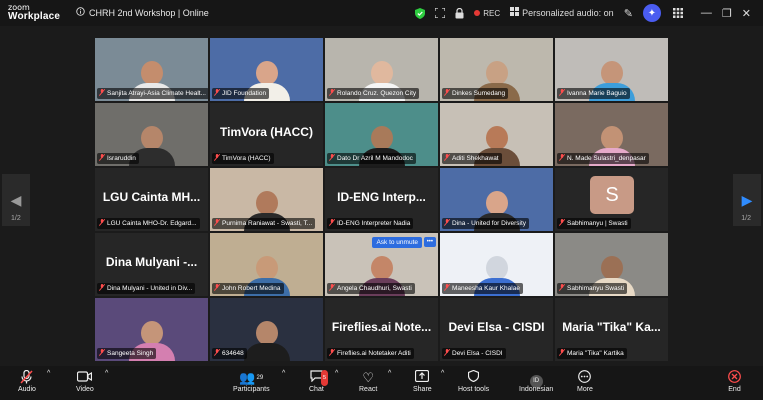  I want to click on end-label: End, so click(734, 389).